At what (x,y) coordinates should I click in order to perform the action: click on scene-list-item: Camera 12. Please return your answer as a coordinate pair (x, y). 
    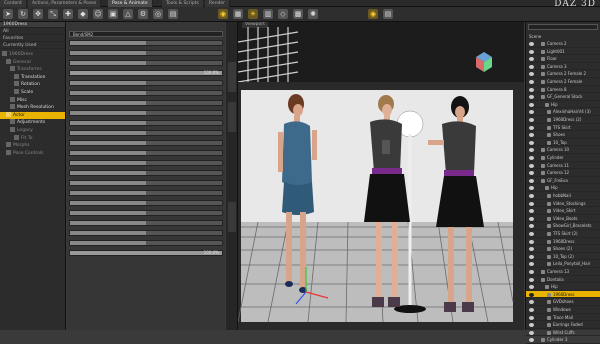
    Looking at the image, I should click on (563, 173).